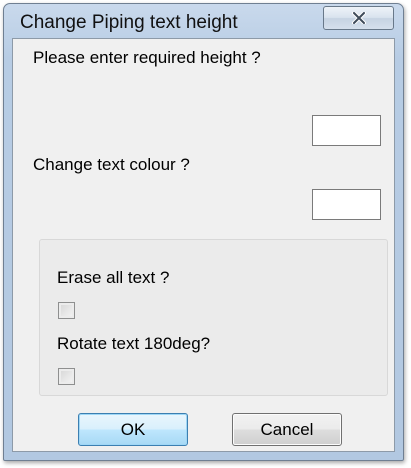 The width and height of the screenshot is (411, 468). Describe the element at coordinates (346, 130) in the screenshot. I see `height-input` at that location.